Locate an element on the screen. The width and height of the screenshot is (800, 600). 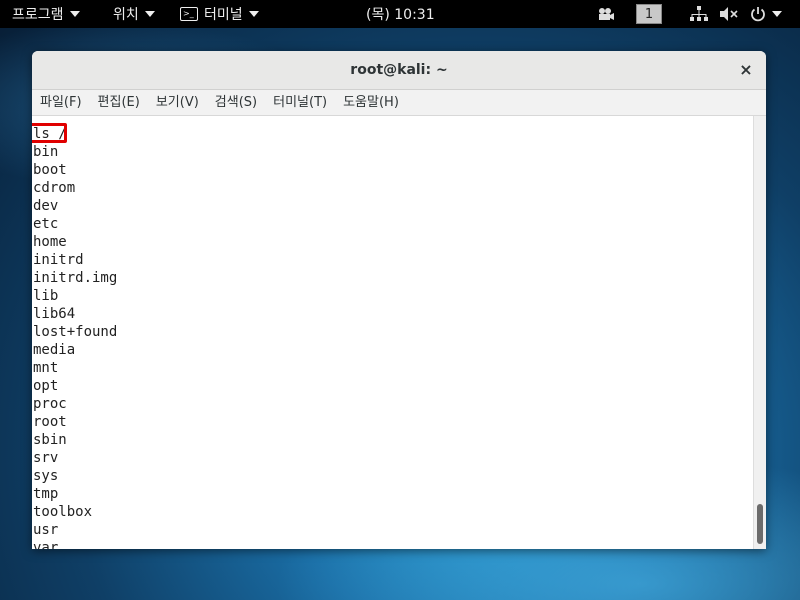
output-line: proc is located at coordinates (50, 404).